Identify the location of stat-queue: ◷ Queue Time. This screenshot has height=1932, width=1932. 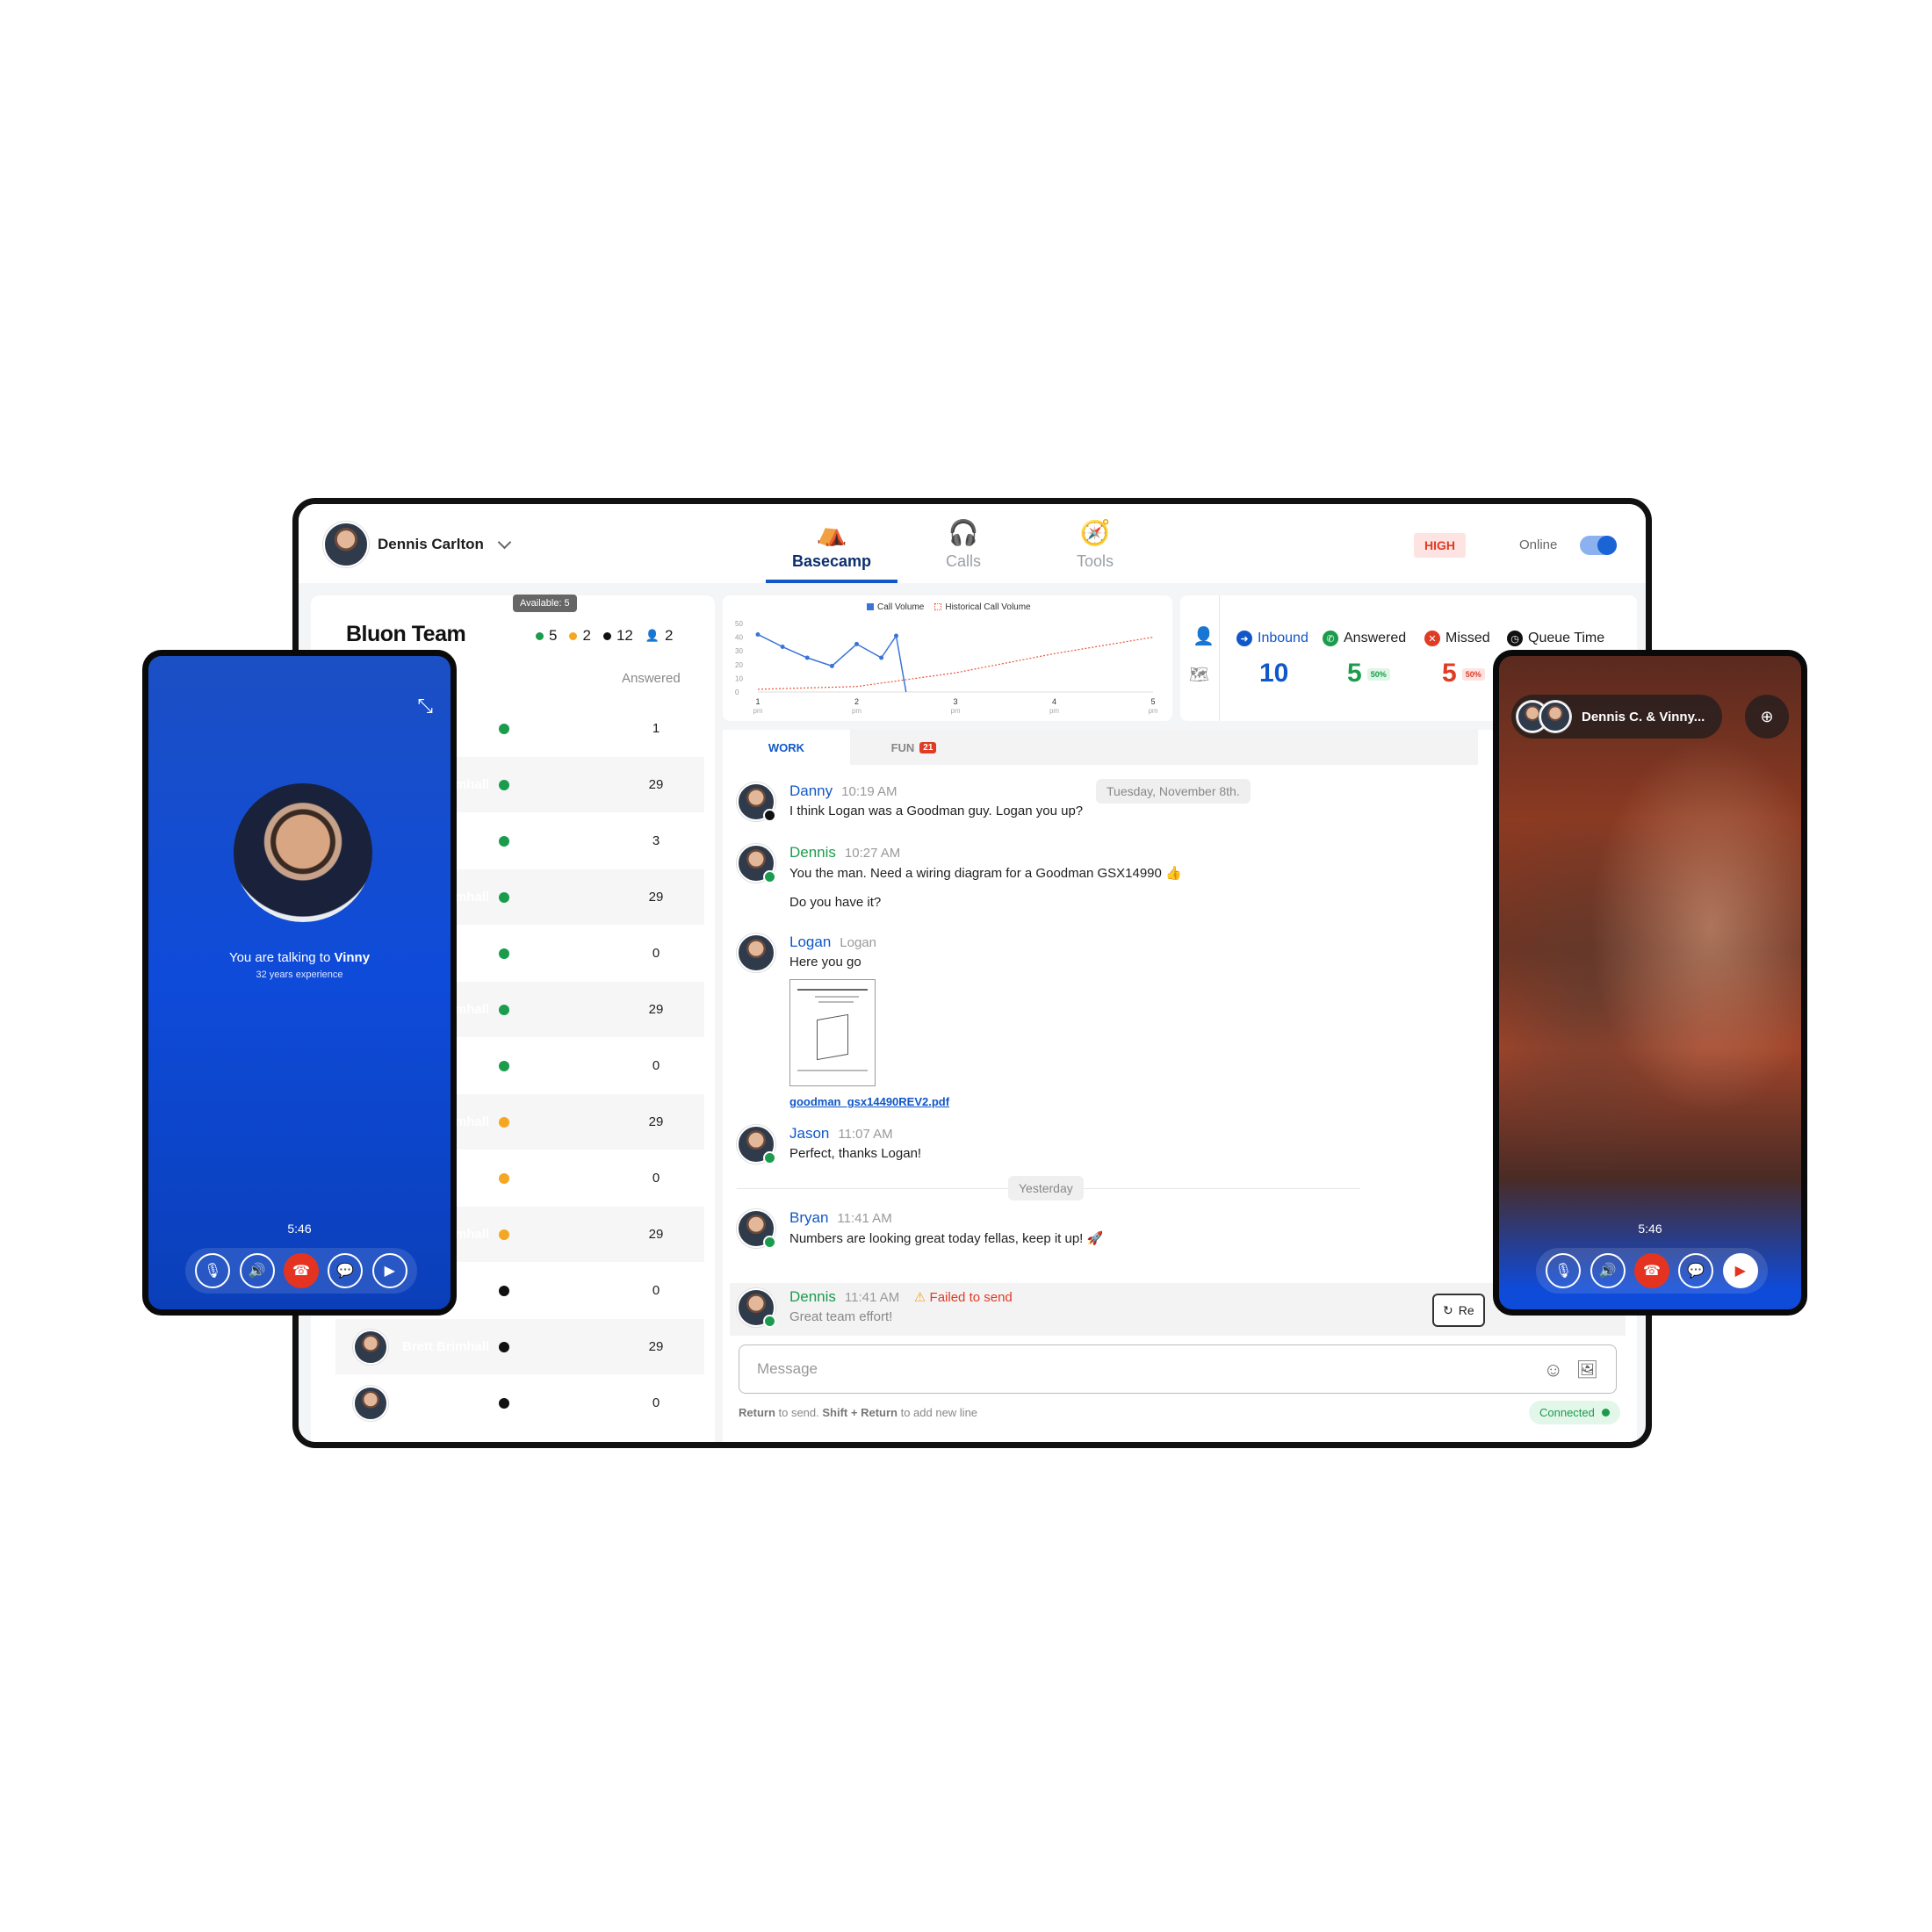
(1555, 638).